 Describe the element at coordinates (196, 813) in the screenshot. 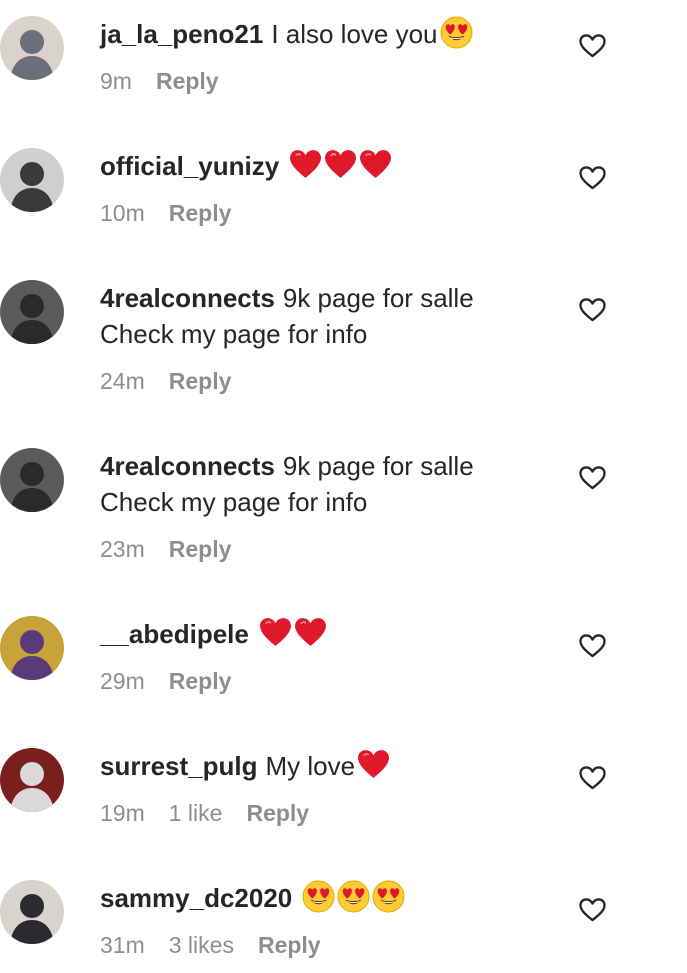

I see `like-count: 1 like` at that location.